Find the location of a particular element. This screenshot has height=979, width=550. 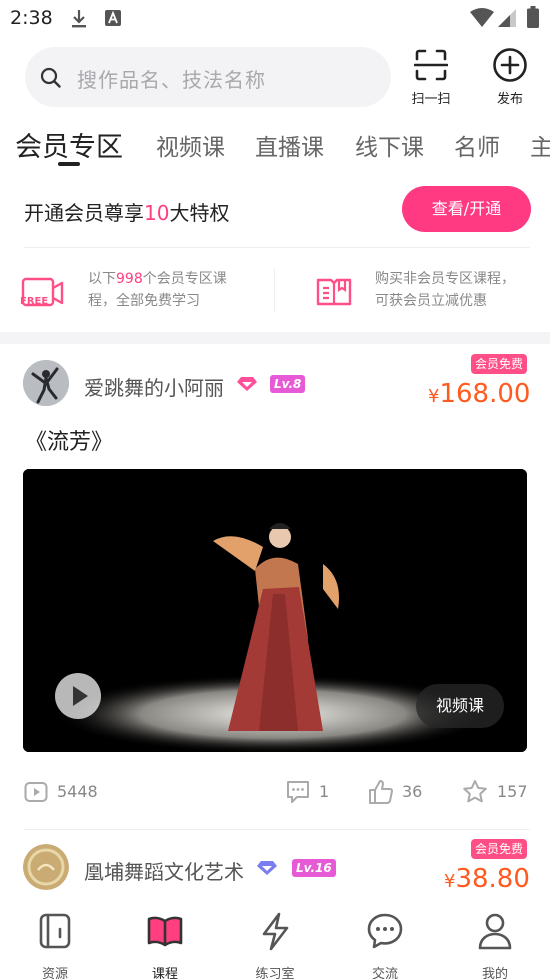

signal-icon is located at coordinates (507, 18).